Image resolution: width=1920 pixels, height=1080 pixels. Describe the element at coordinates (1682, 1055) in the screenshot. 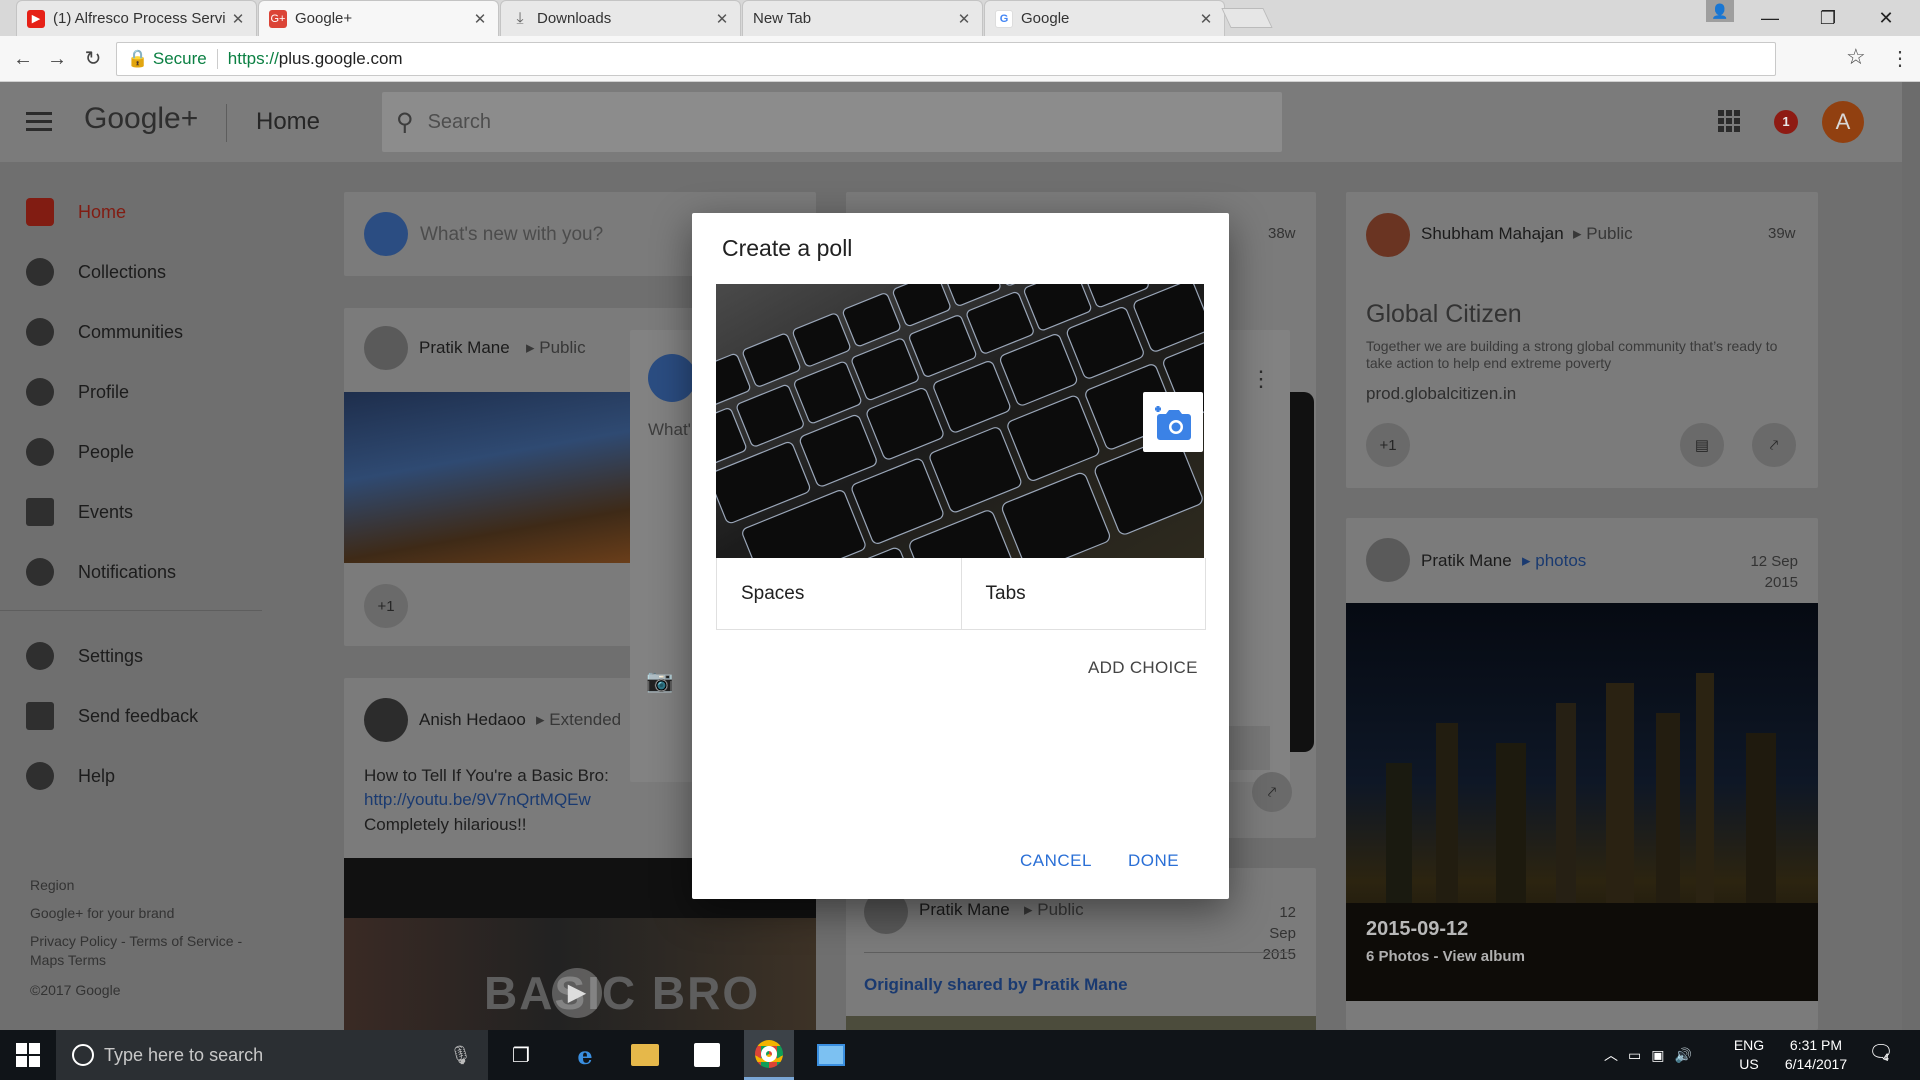

I see `volume-icon: 🔊` at that location.